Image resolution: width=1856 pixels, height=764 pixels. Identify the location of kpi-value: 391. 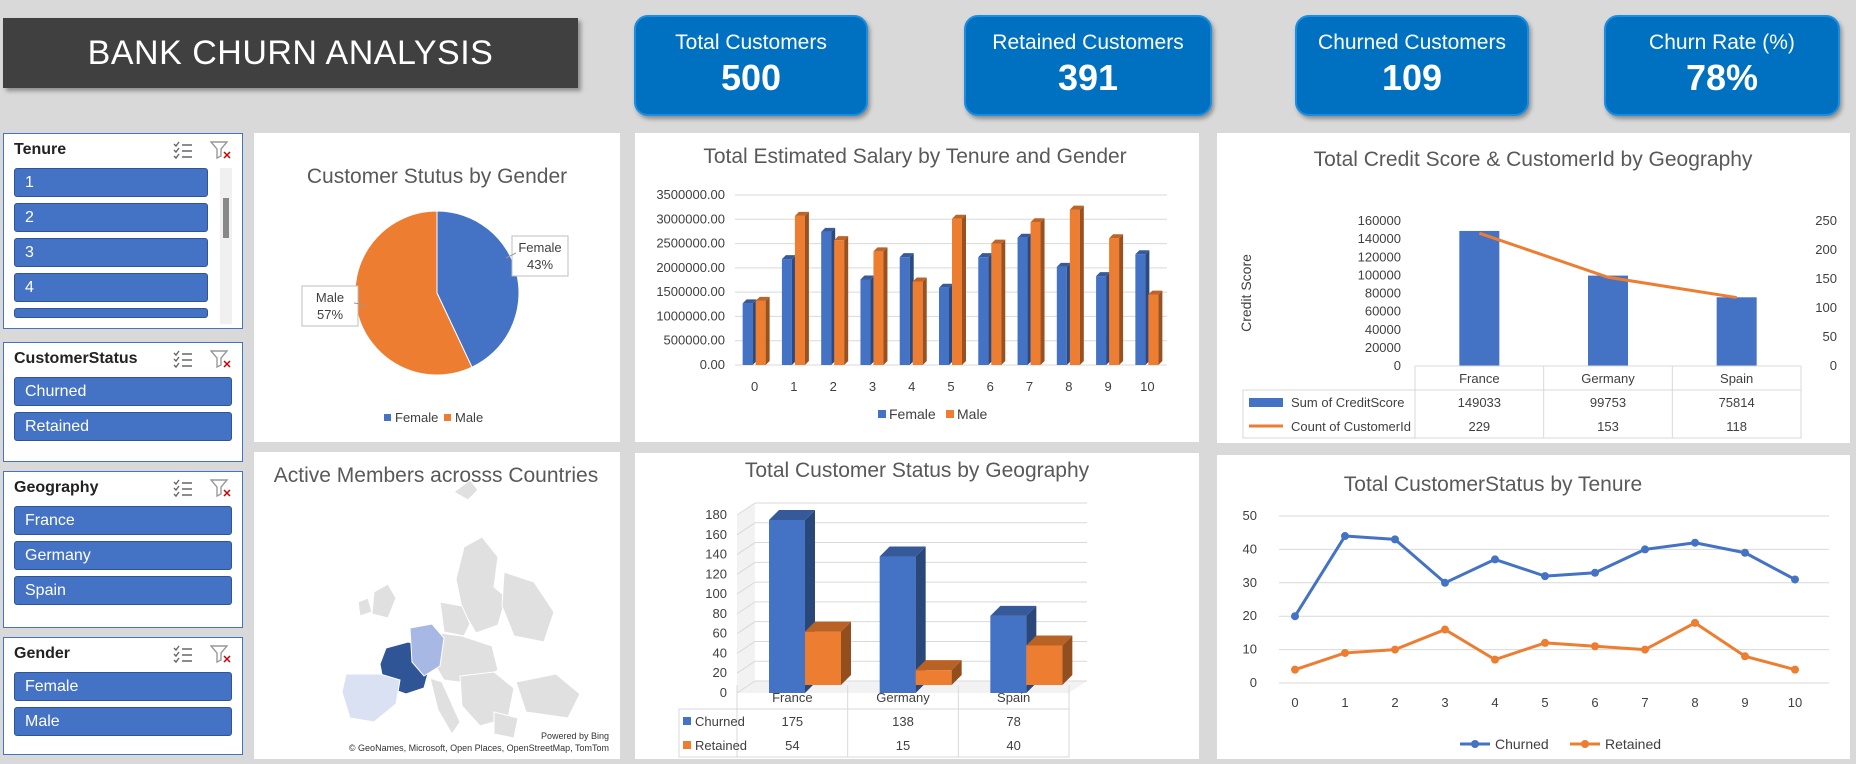
(1088, 77).